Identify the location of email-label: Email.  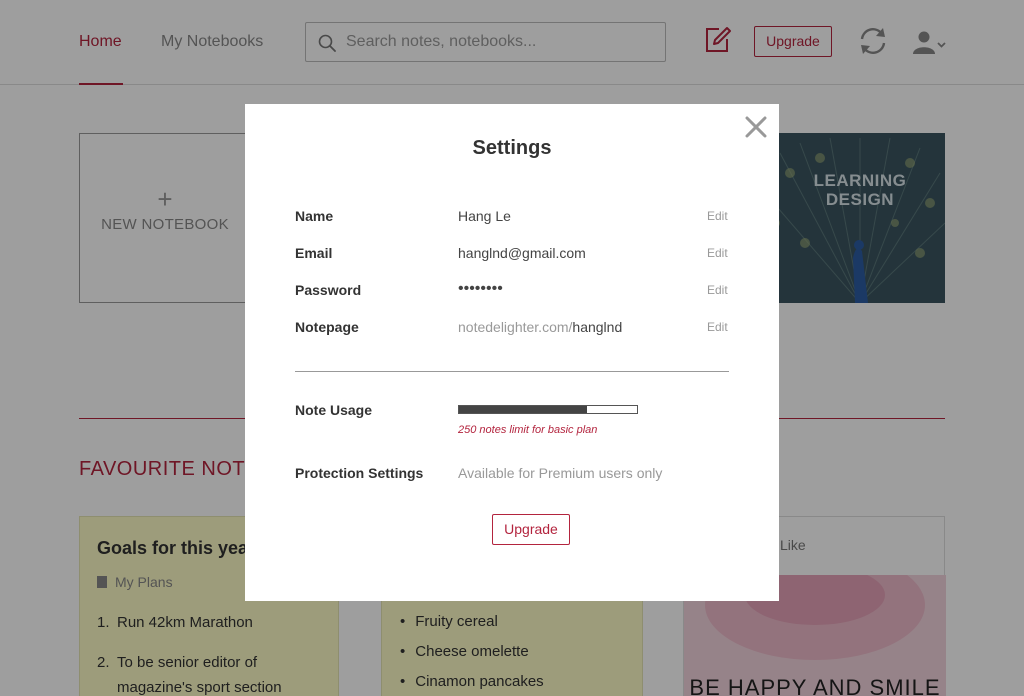
(314, 253).